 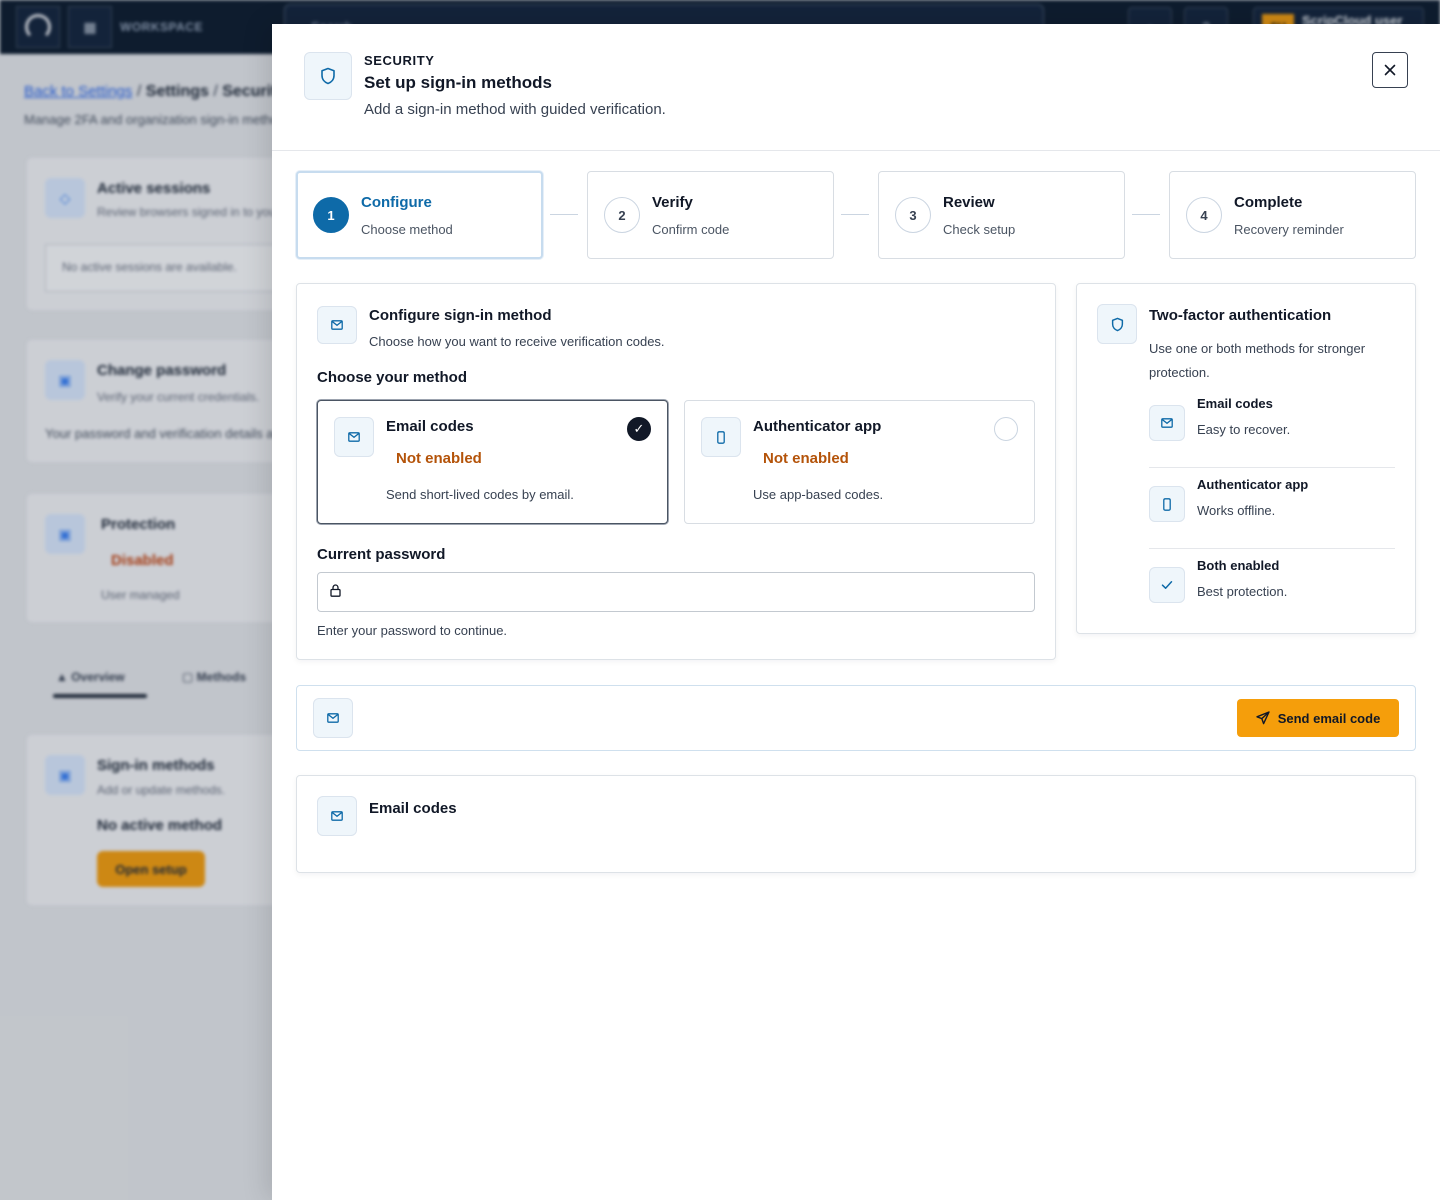 I want to click on two-factor-item-both: Both enabled Best protection., so click(x=1272, y=589).